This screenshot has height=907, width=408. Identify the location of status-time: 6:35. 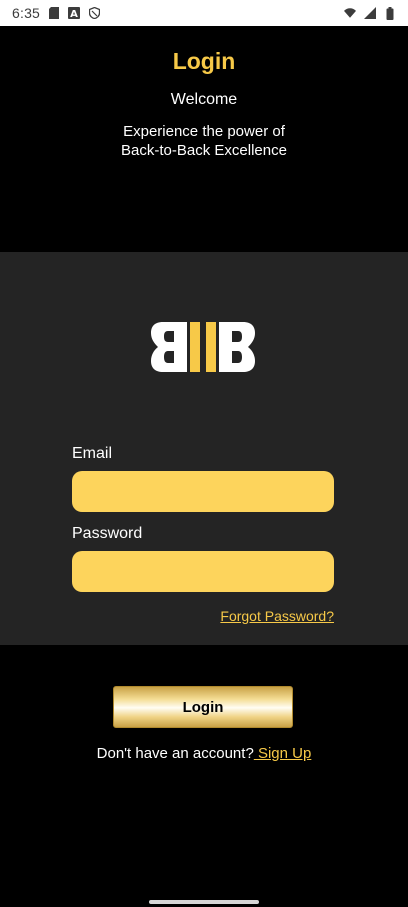
(26, 13).